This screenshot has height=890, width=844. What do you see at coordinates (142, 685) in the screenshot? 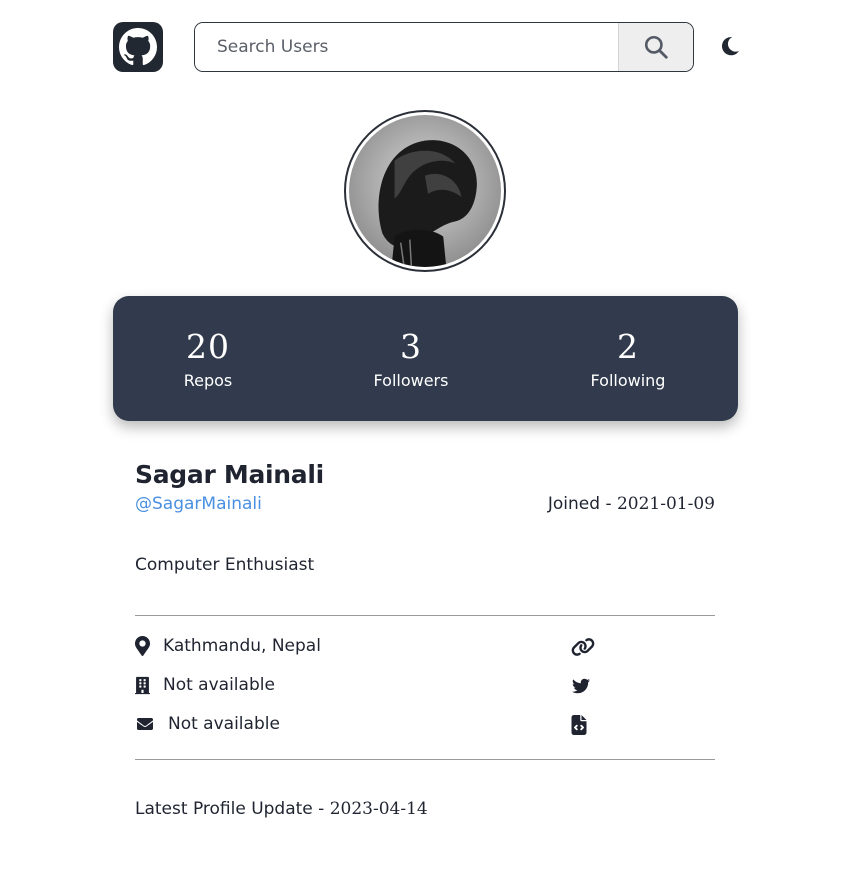
I see `building-icon` at bounding box center [142, 685].